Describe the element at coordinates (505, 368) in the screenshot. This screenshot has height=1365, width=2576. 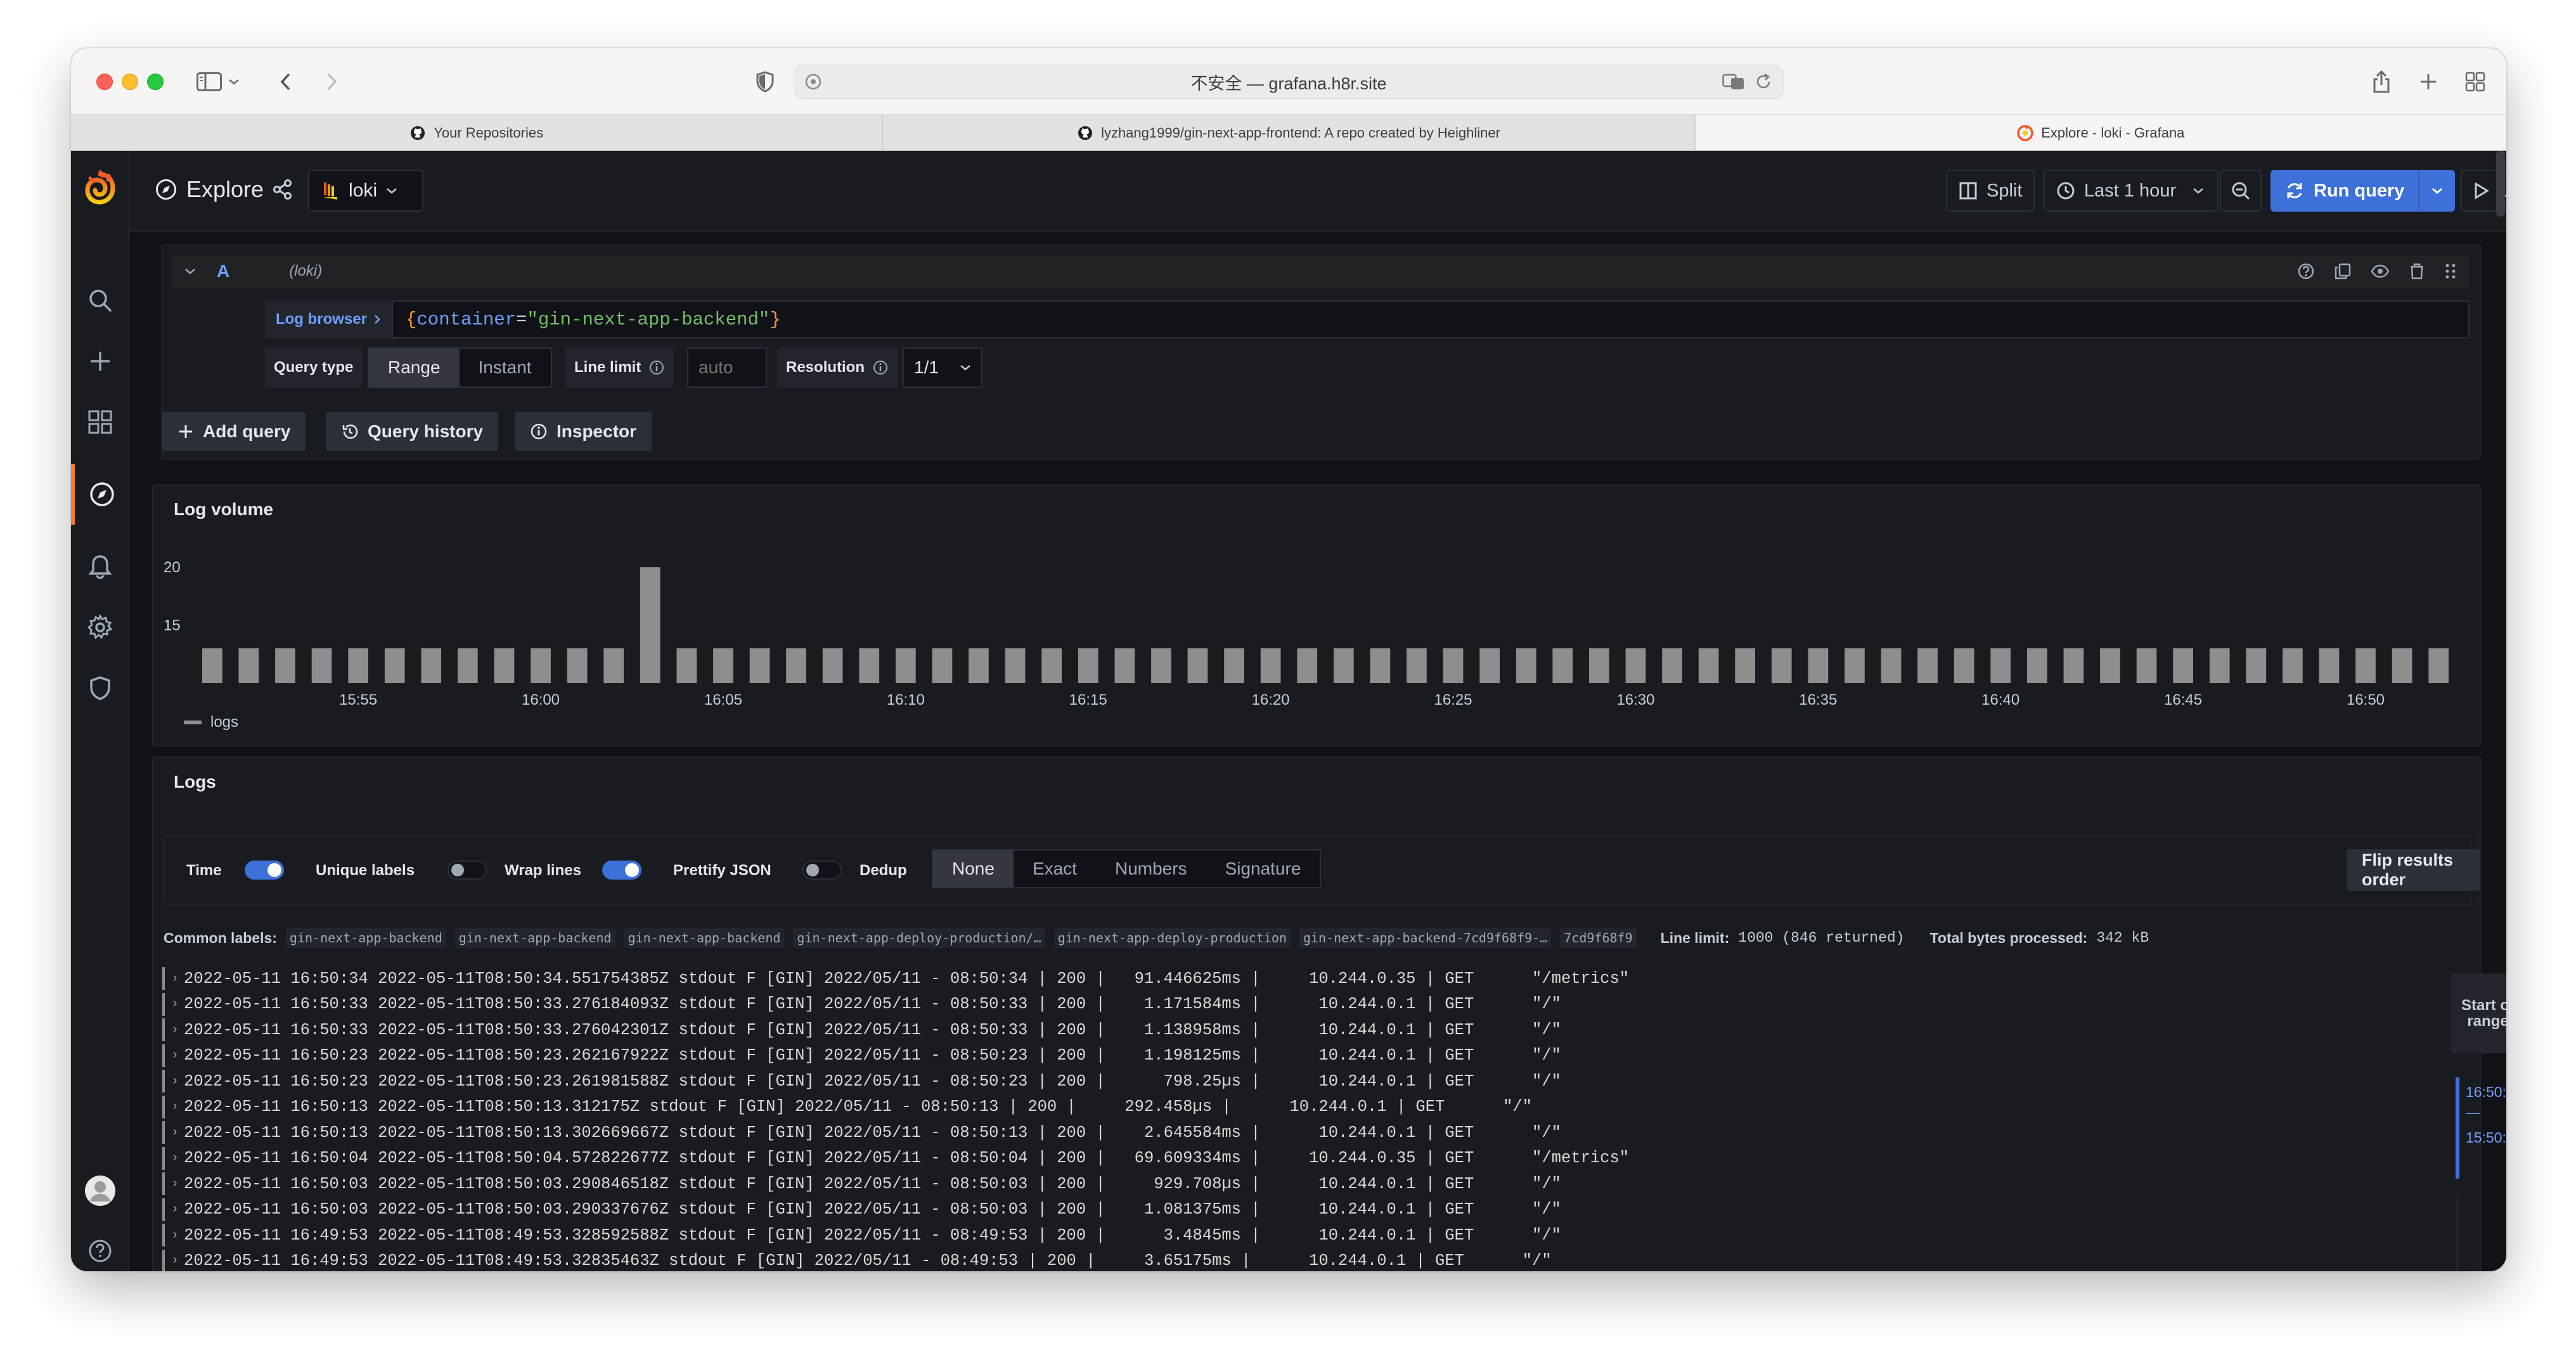
I see `query-type-instant: Instant` at that location.